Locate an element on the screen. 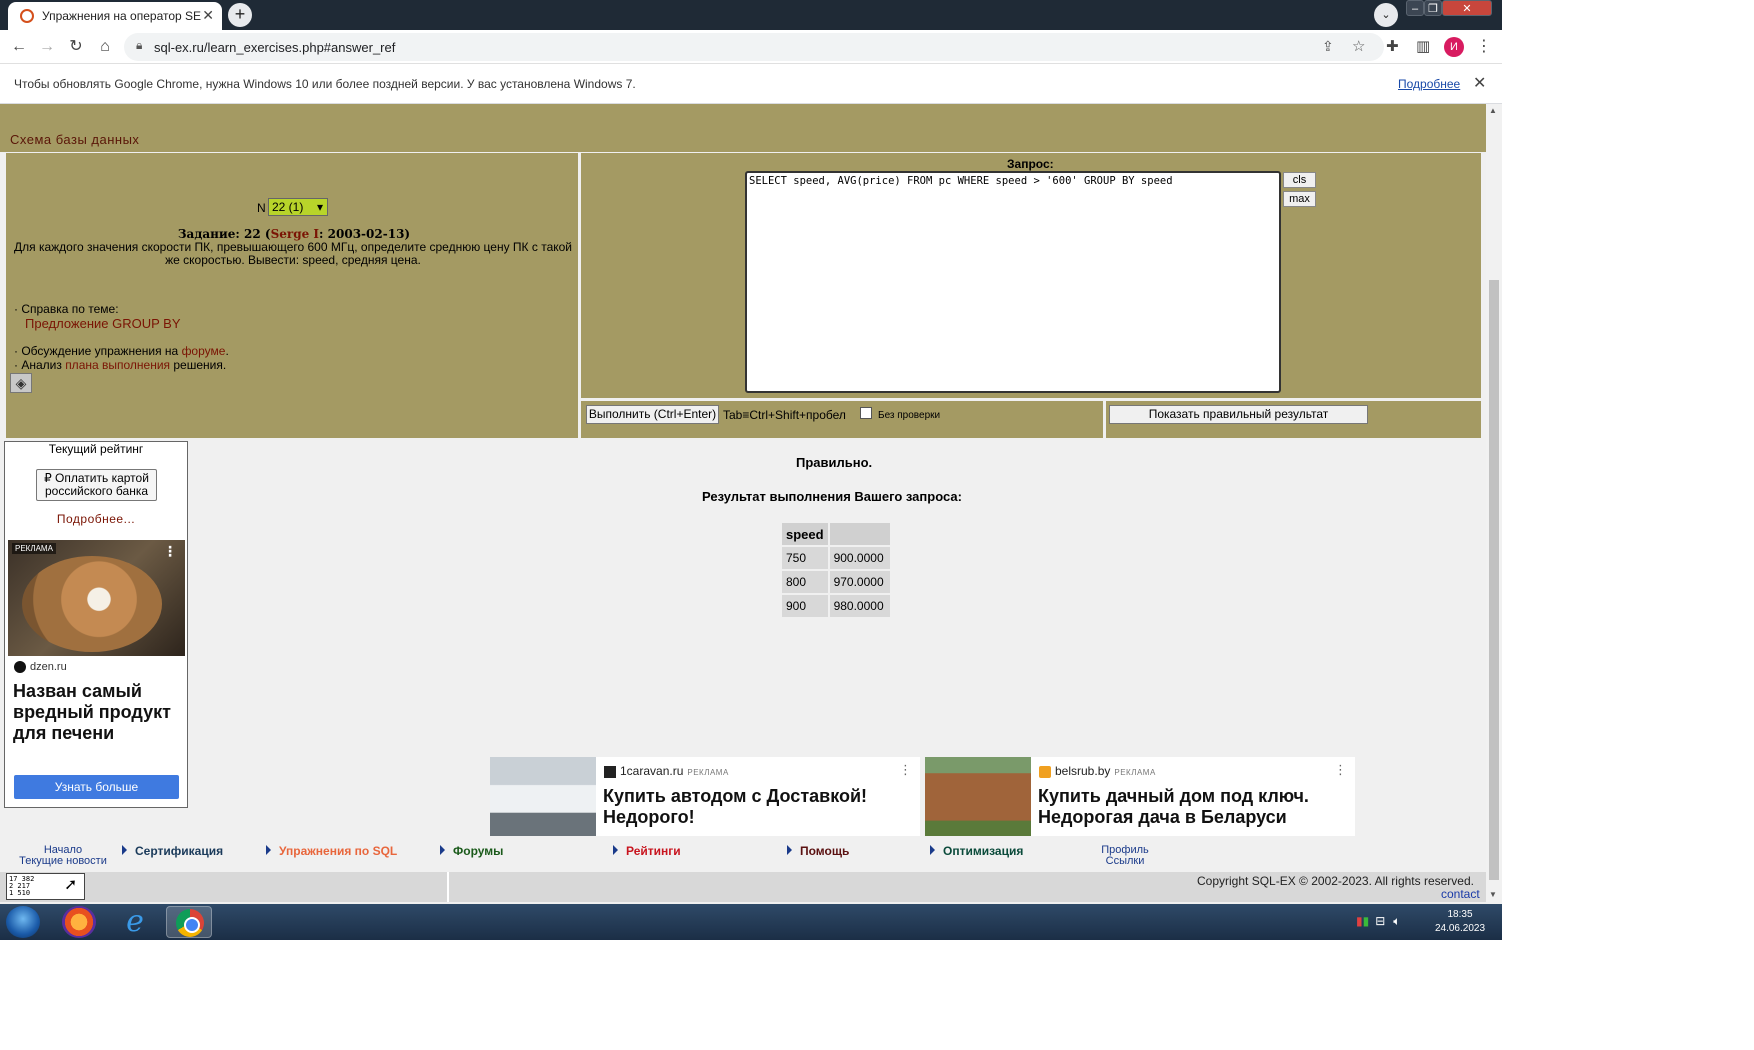 This screenshot has width=1754, height=1050. tab-close-icon: ✕ is located at coordinates (208, 15).